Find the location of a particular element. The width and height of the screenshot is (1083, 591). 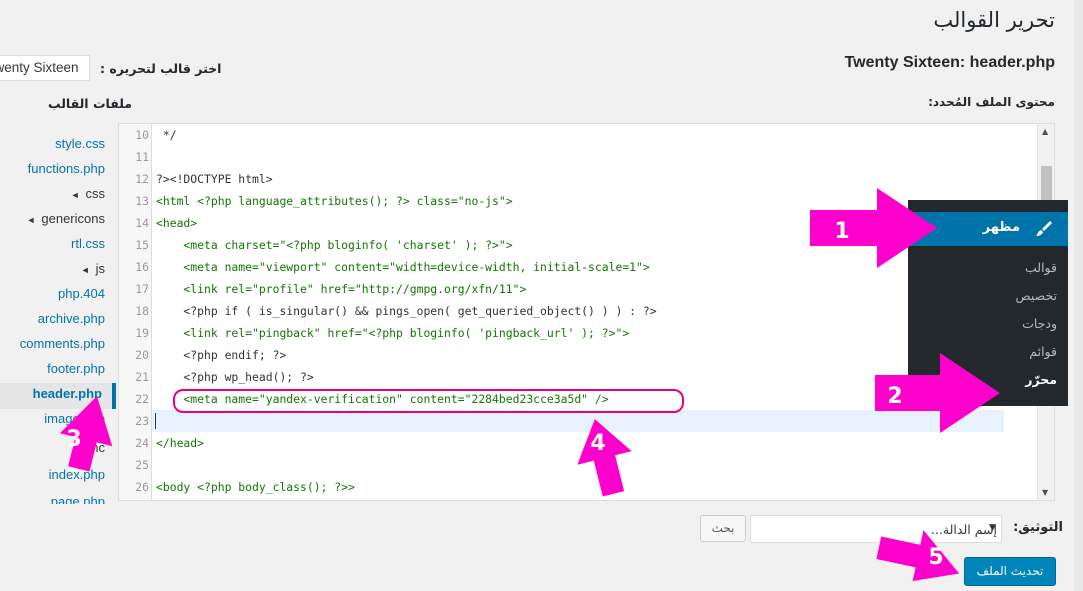

annotation-arrow-1: 1 is located at coordinates (873, 228).